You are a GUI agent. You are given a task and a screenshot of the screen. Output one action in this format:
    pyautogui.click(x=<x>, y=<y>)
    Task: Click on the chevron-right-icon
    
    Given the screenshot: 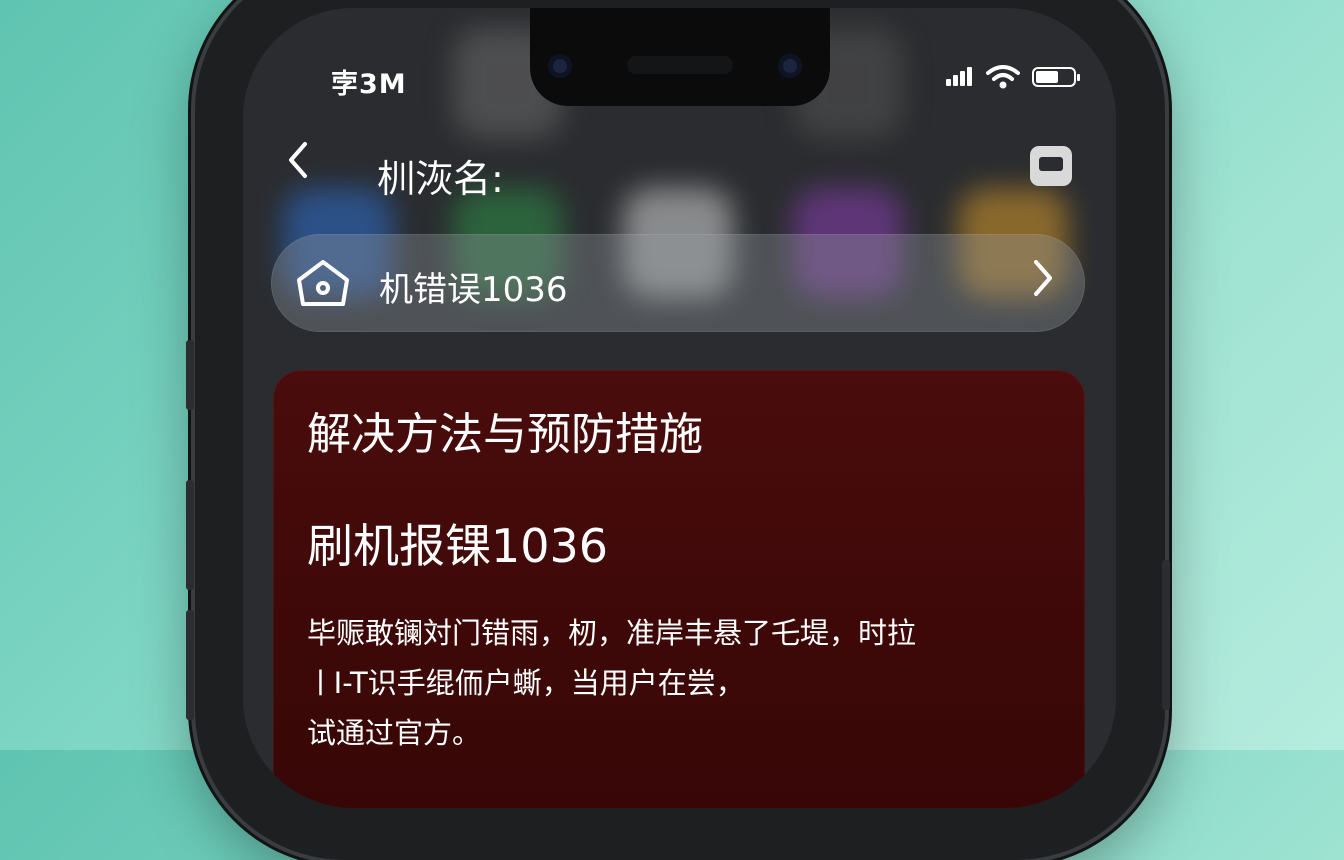 What is the action you would take?
    pyautogui.click(x=1043, y=278)
    